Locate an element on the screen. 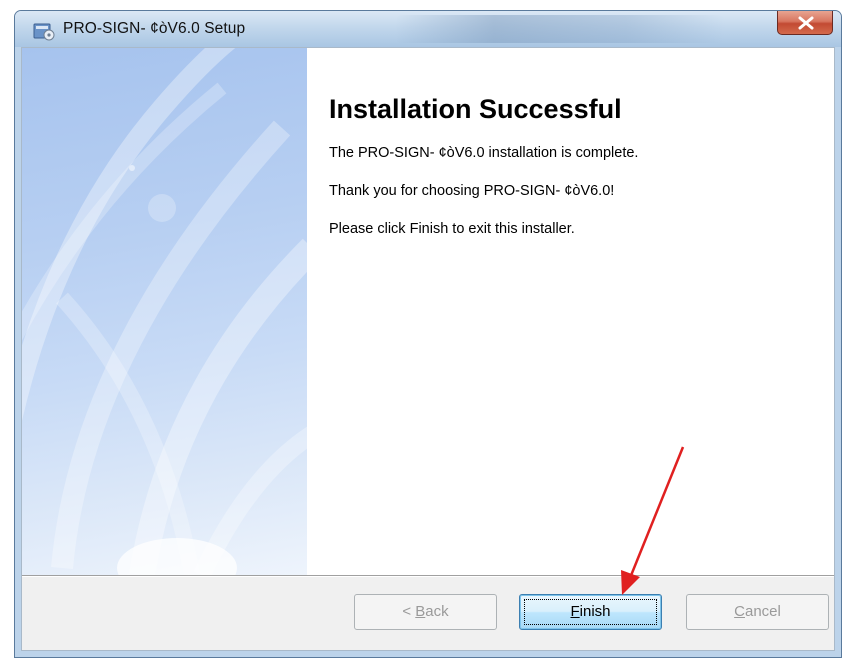 This screenshot has width=846, height=664. close-button is located at coordinates (805, 23).